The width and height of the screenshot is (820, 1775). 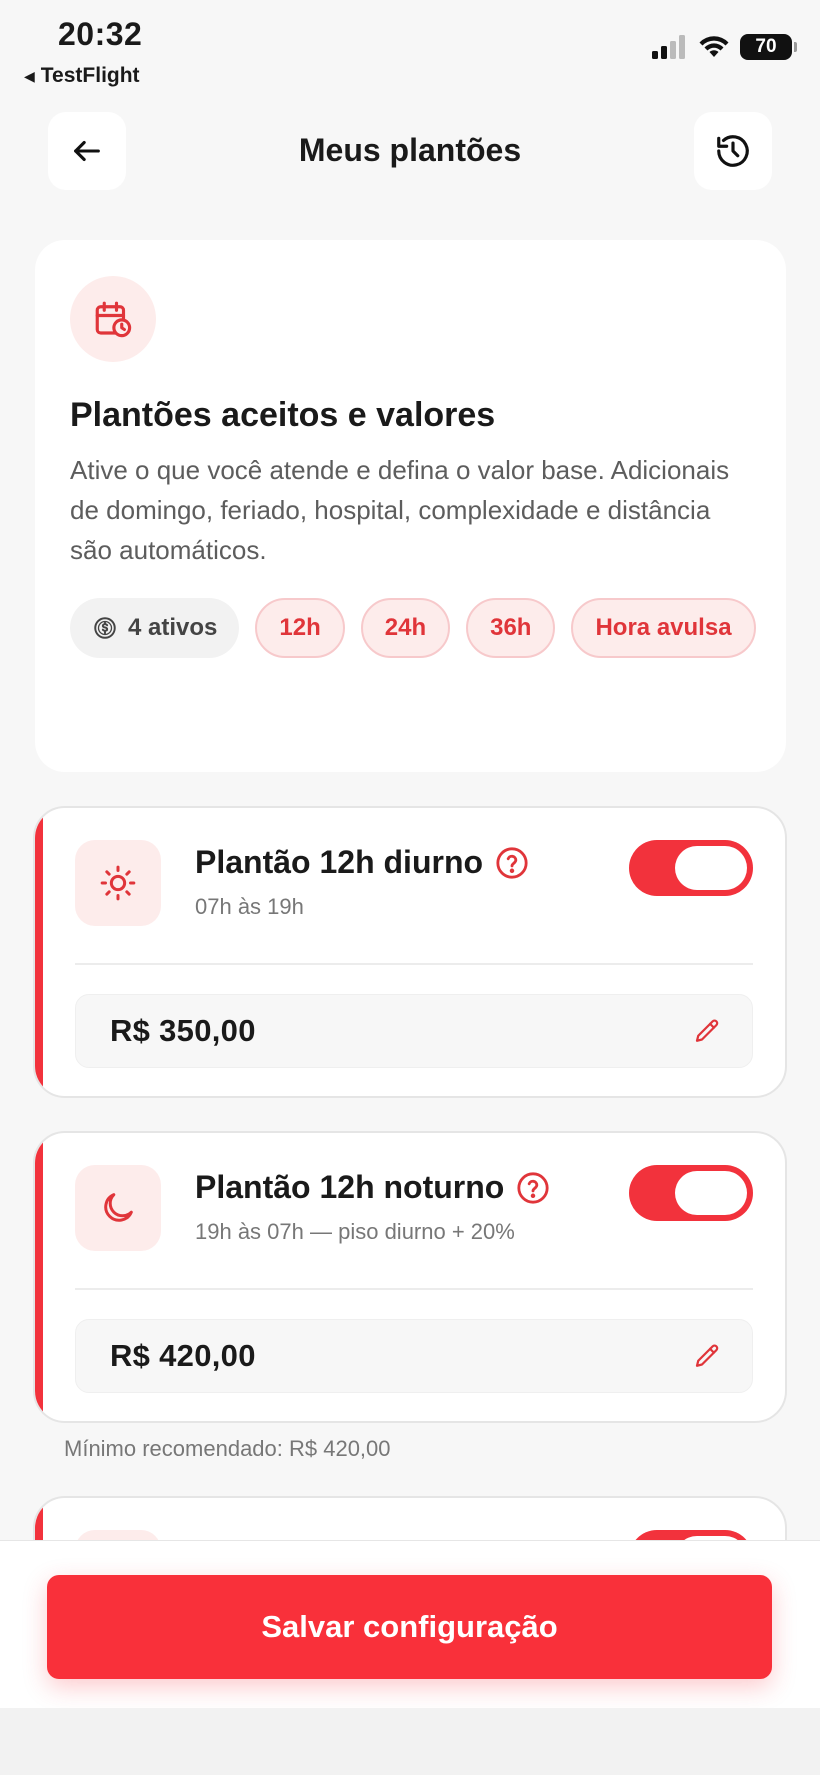 I want to click on status-bar: 20:32 ◀ TestFlight 70, so click(x=410, y=47).